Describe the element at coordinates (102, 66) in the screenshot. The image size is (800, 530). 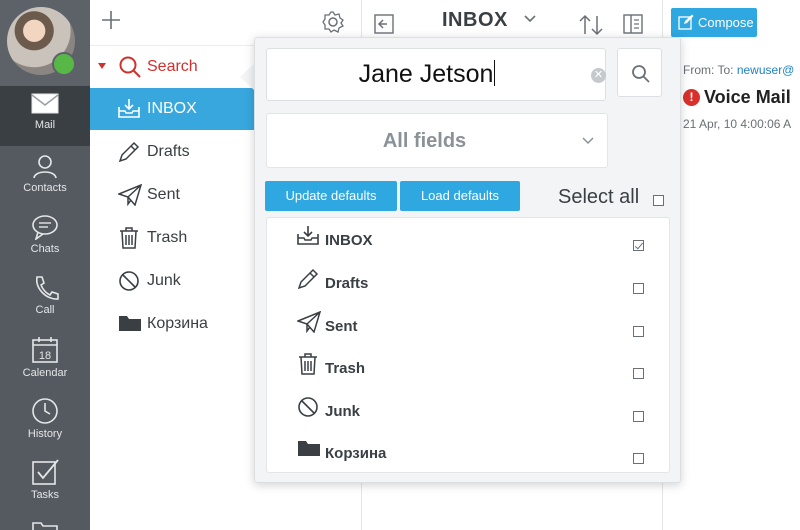
I see `caret-down-icon` at that location.